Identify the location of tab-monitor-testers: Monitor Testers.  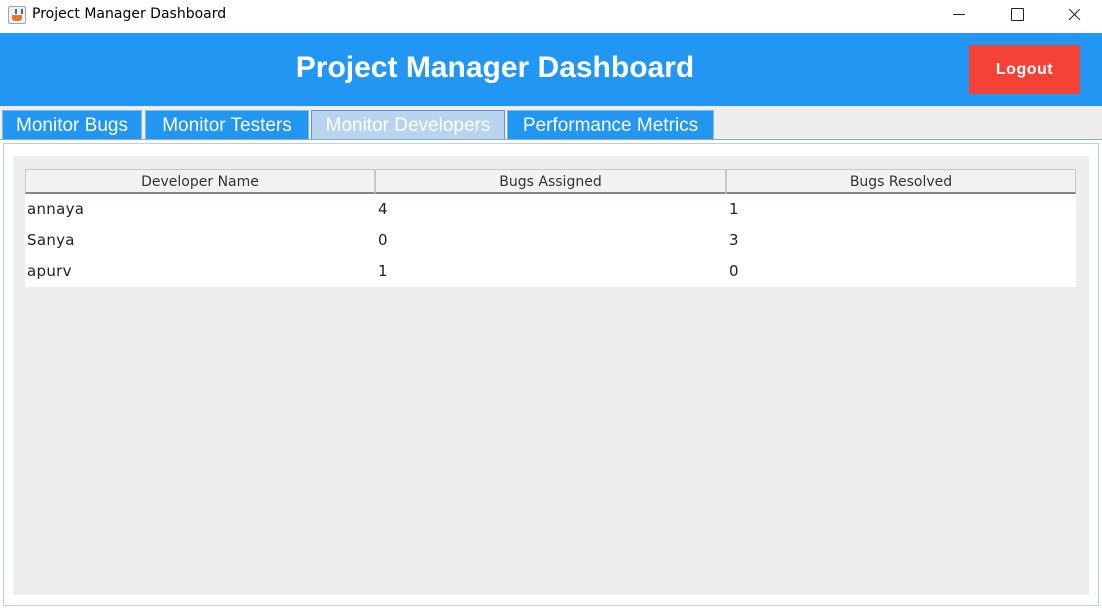
(227, 125).